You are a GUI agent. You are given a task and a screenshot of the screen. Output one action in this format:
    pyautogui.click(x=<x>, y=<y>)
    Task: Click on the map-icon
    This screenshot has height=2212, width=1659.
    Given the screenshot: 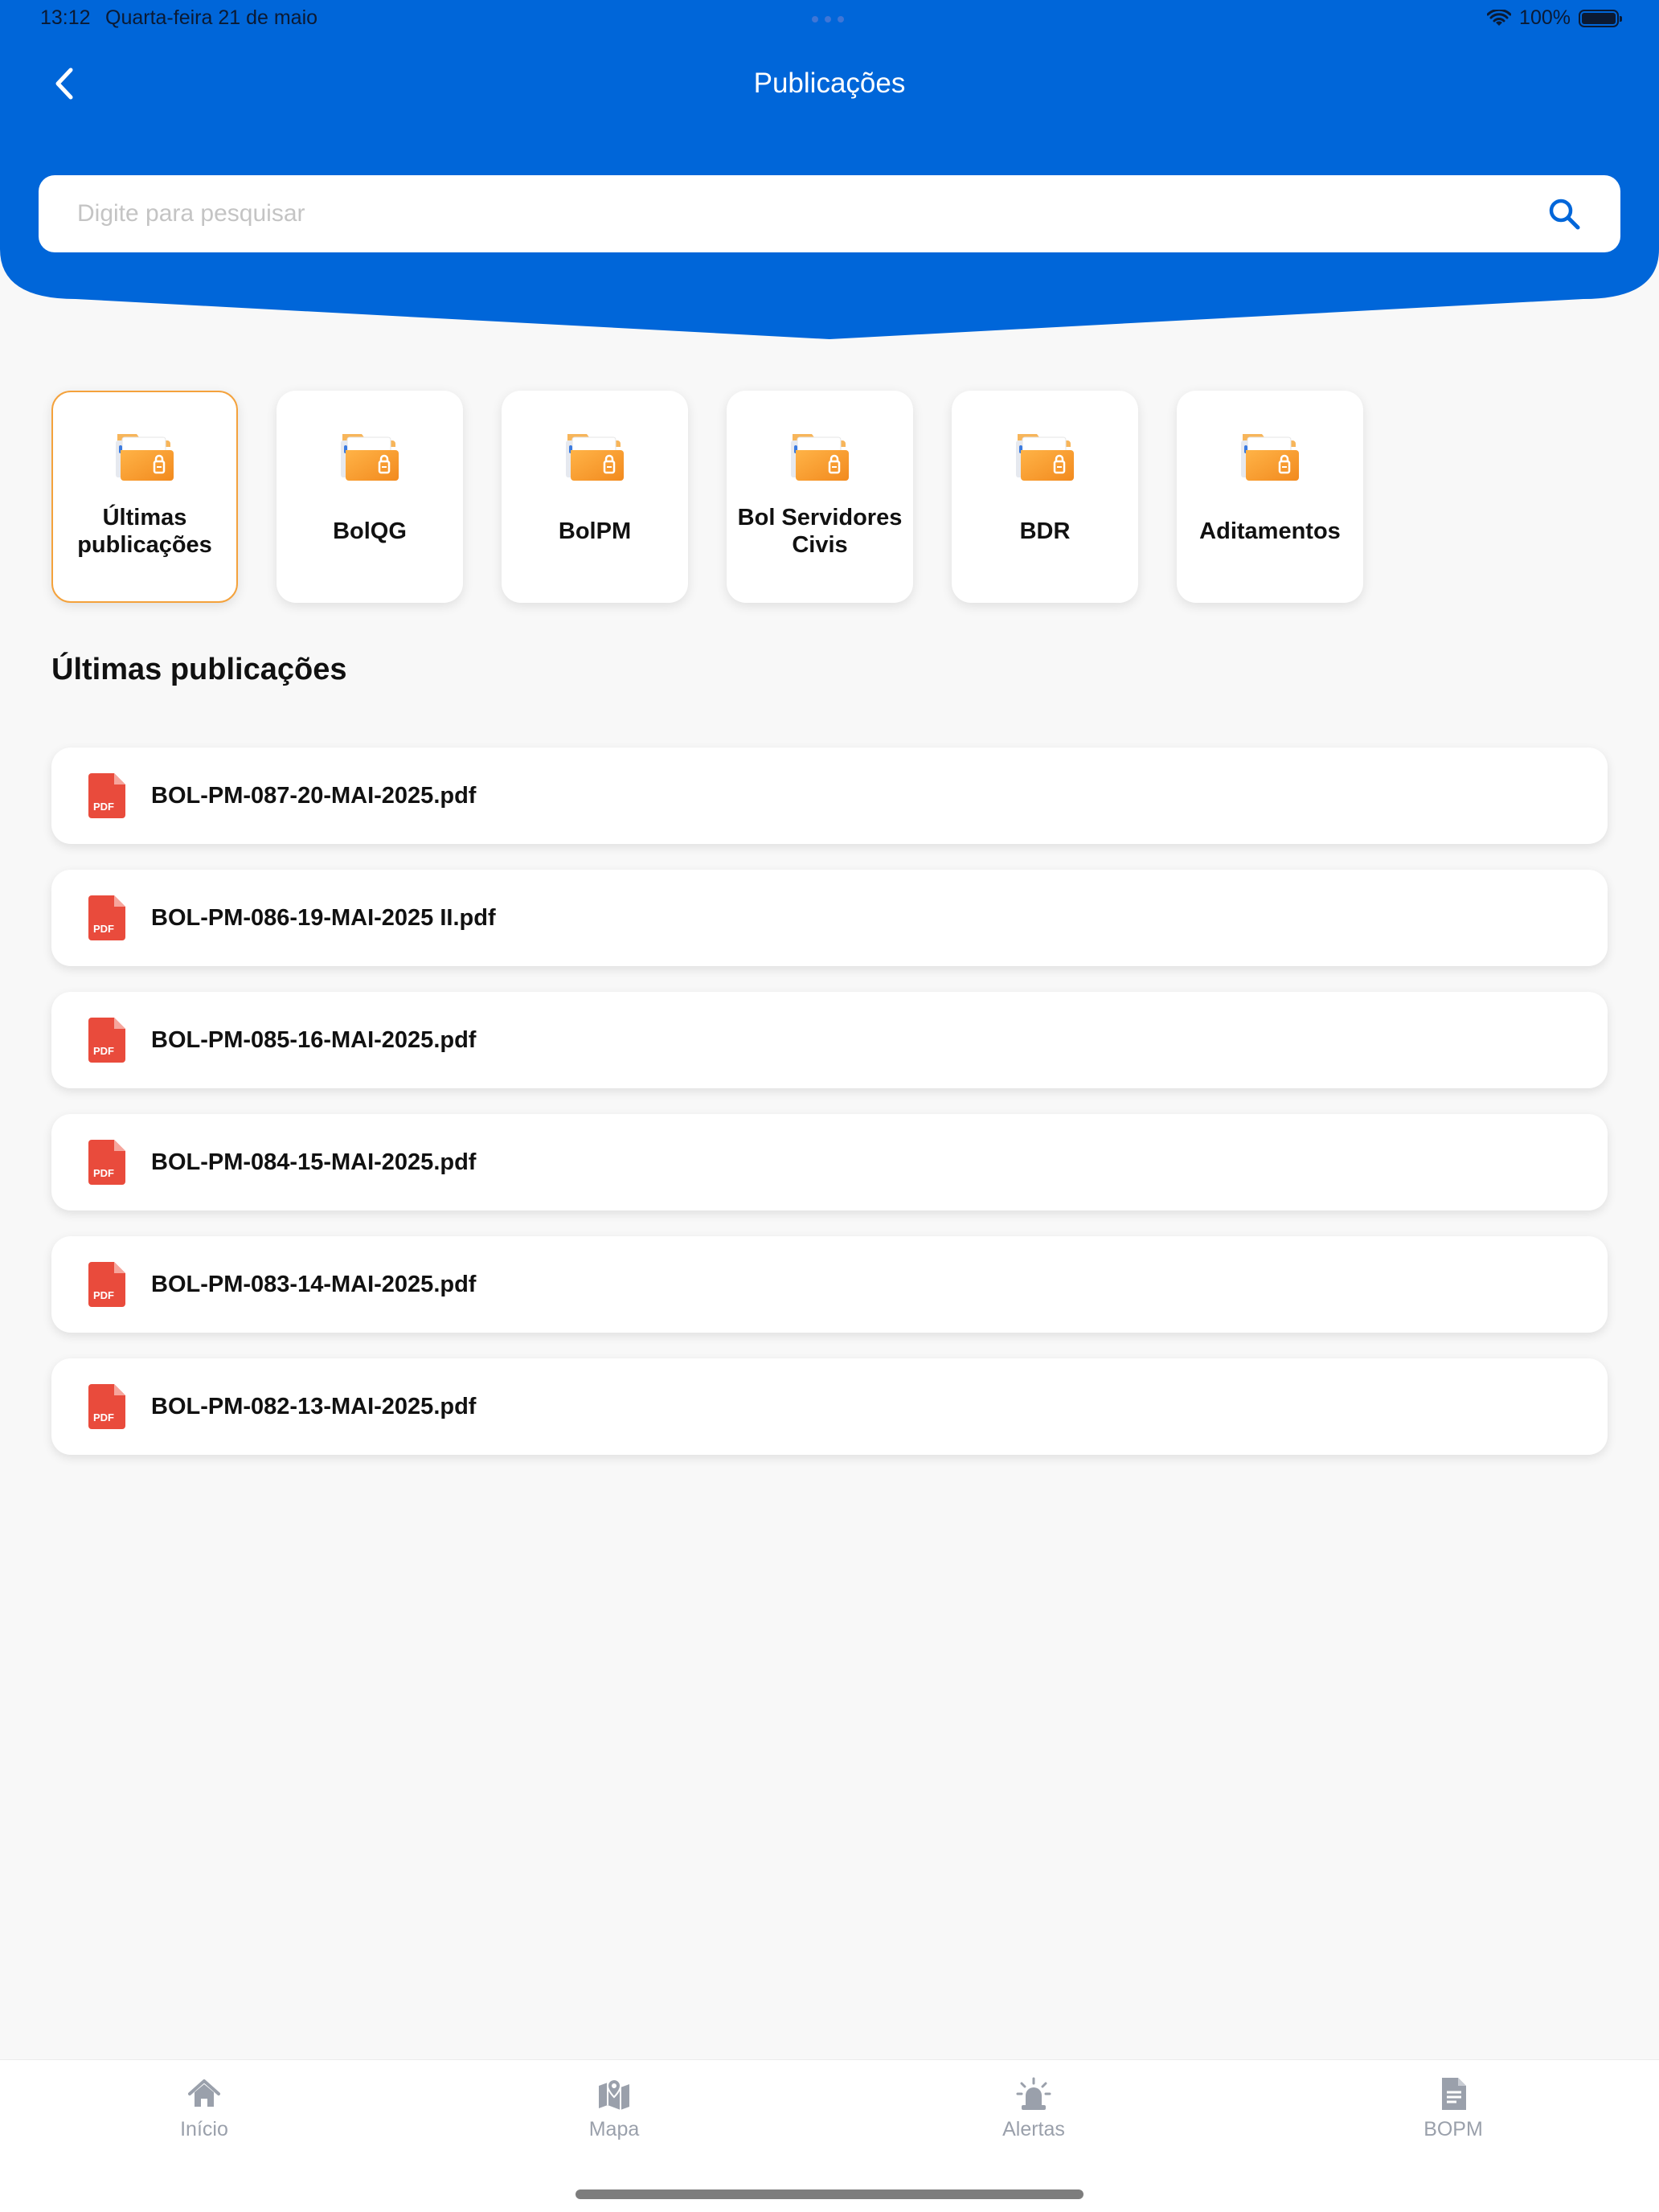 What is the action you would take?
    pyautogui.click(x=614, y=2094)
    